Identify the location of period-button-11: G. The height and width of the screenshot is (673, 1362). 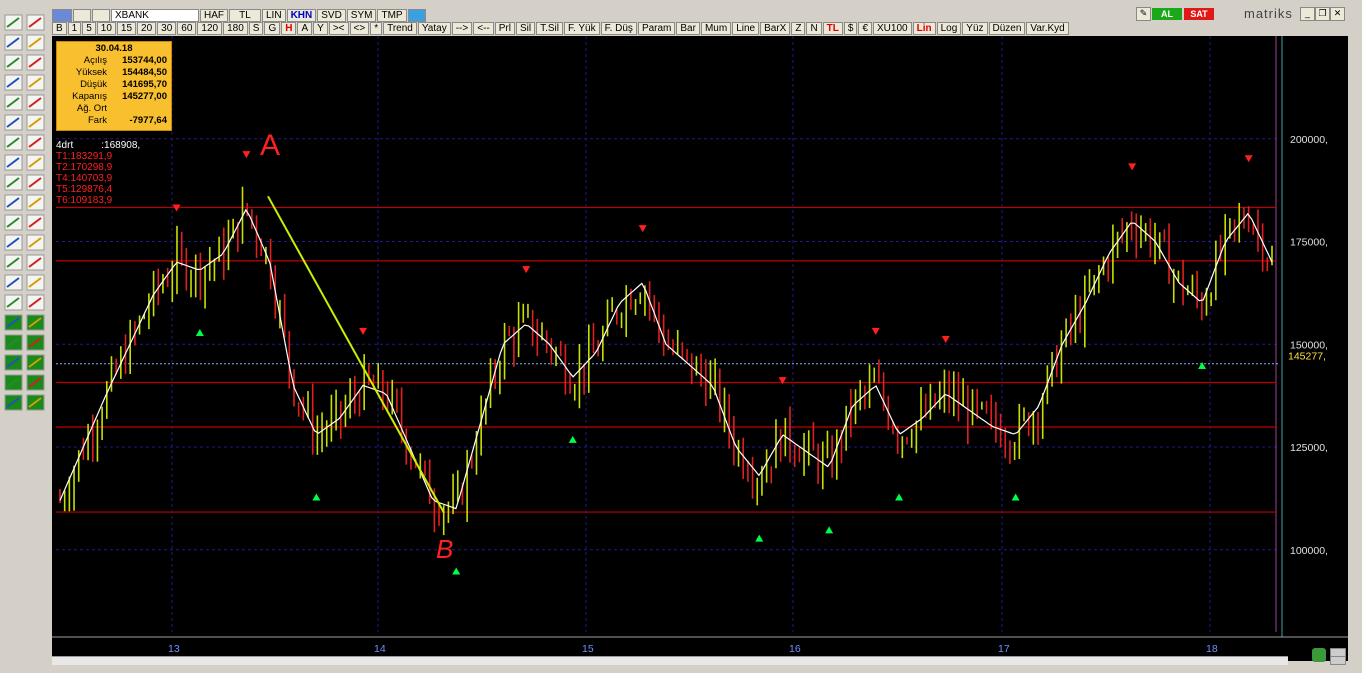
(272, 28).